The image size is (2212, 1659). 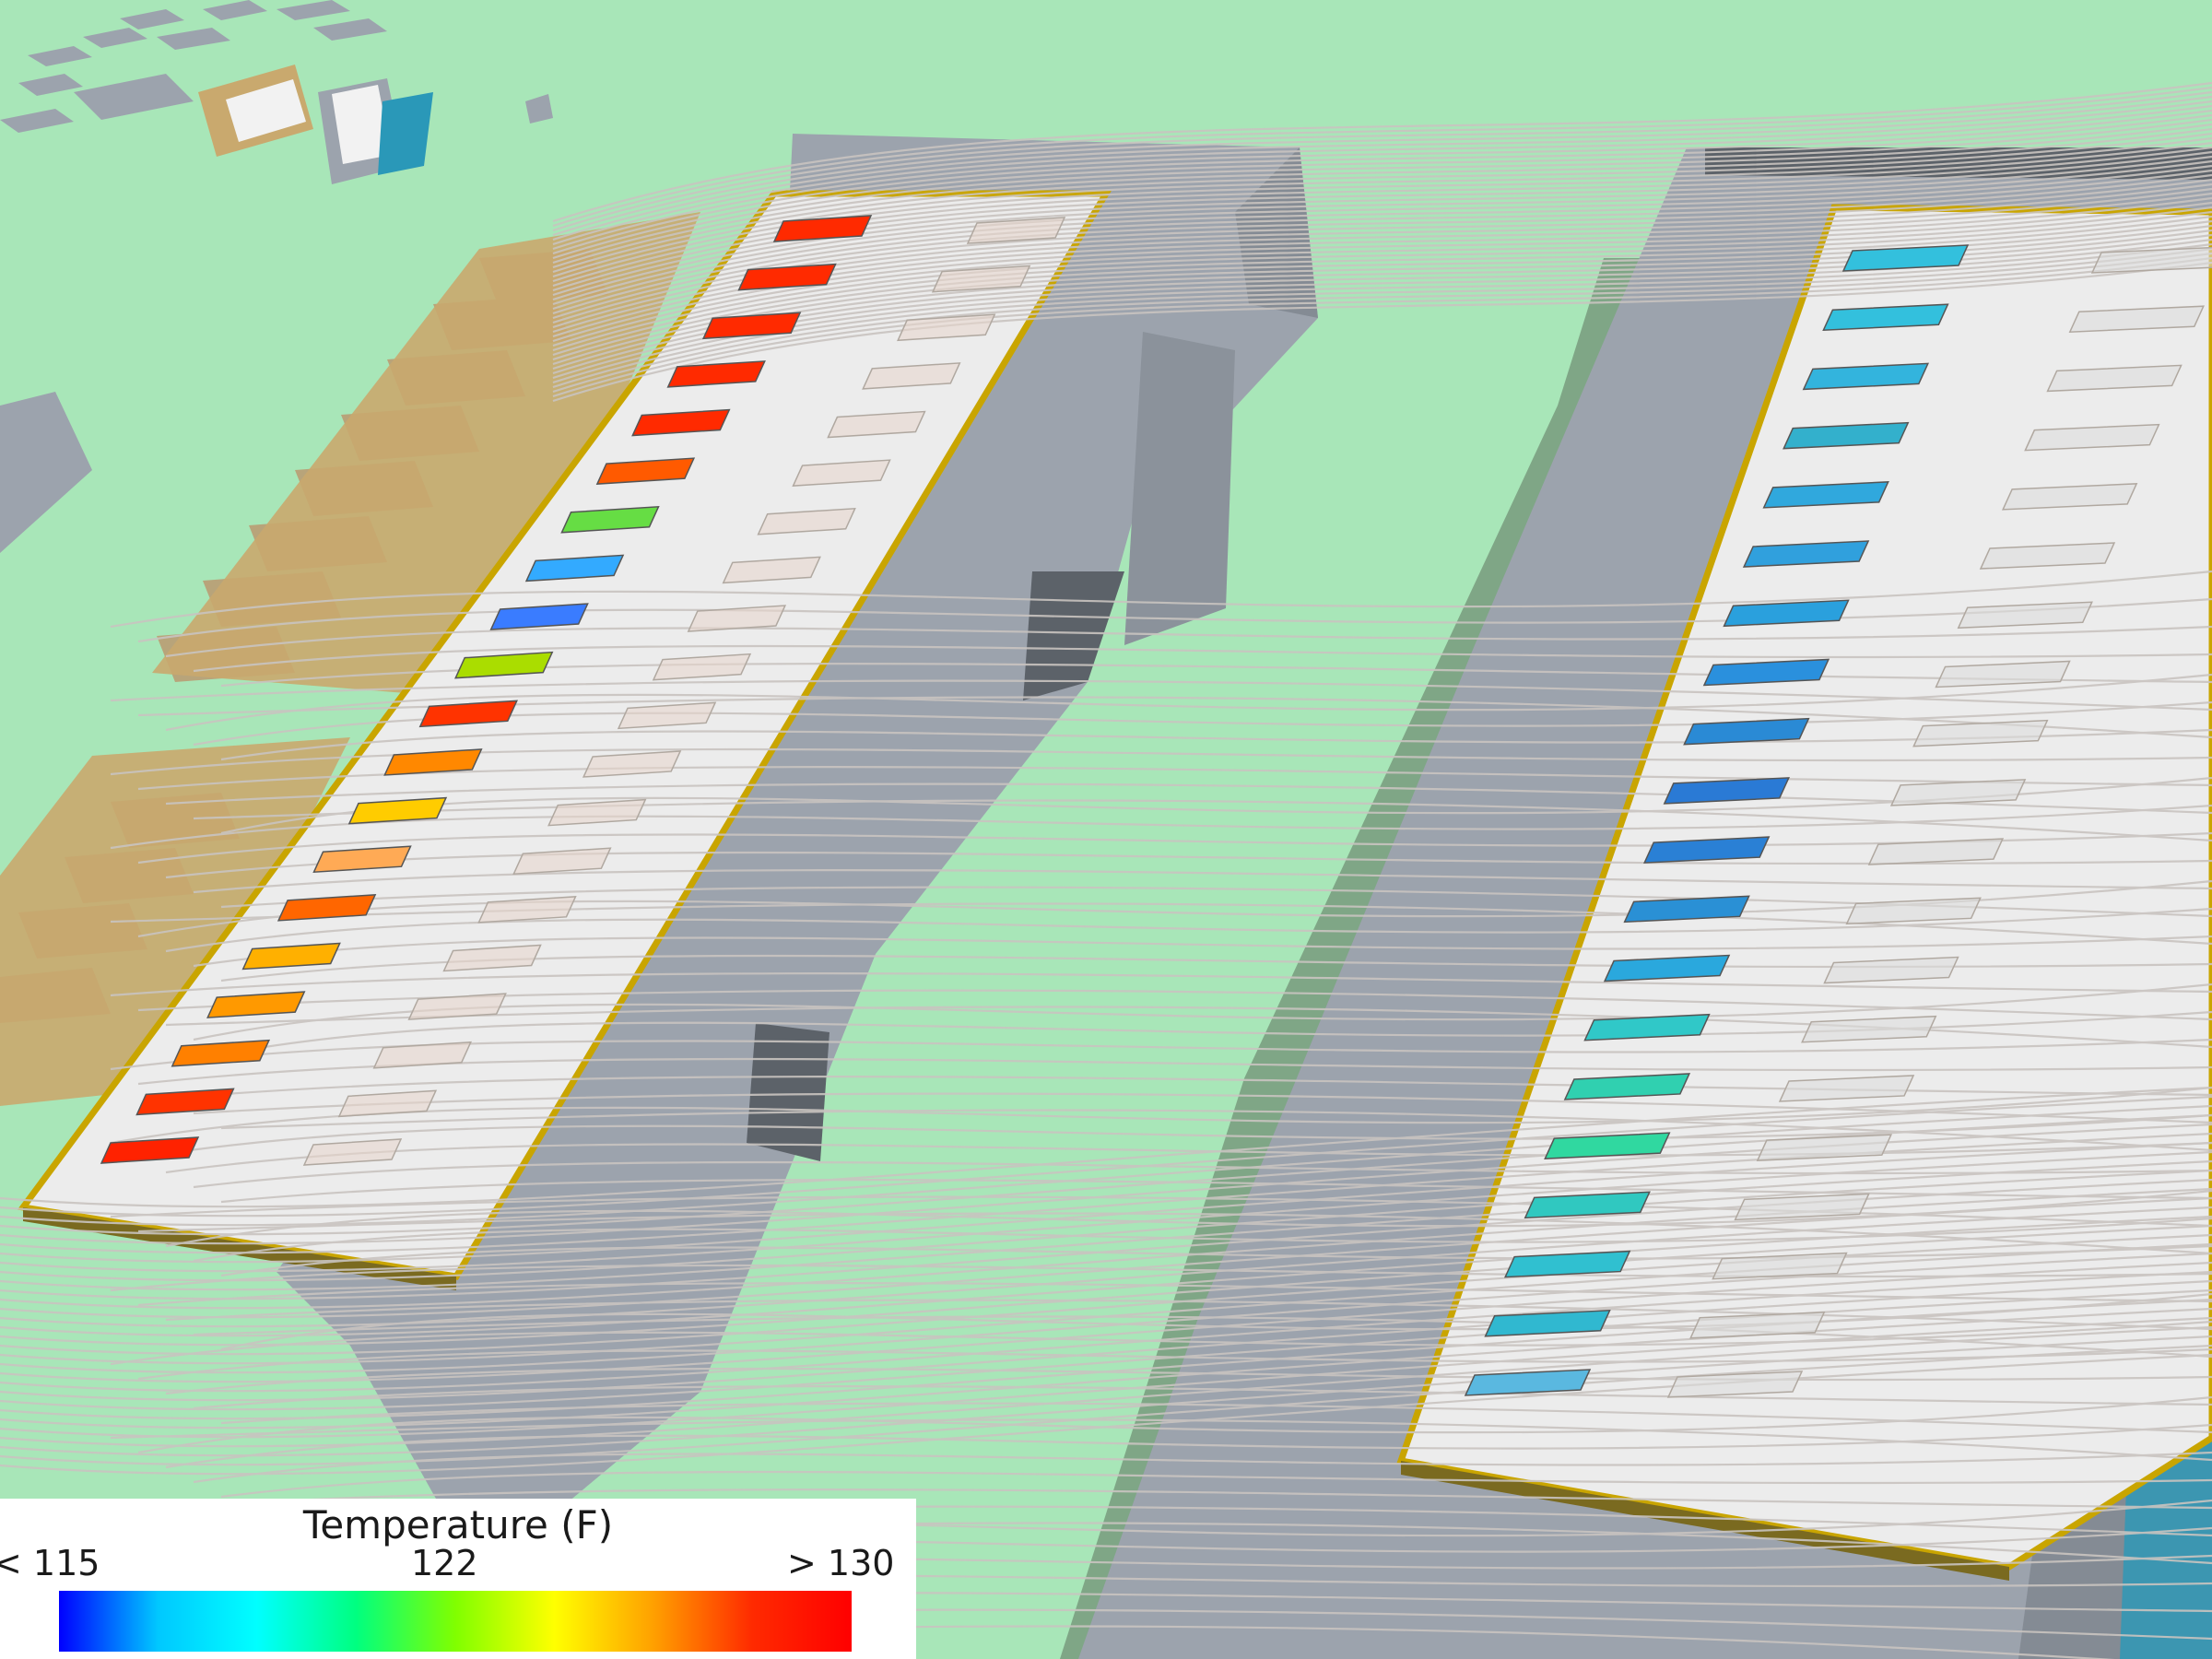 What do you see at coordinates (455, 1621) in the screenshot?
I see `legend-colorbar` at bounding box center [455, 1621].